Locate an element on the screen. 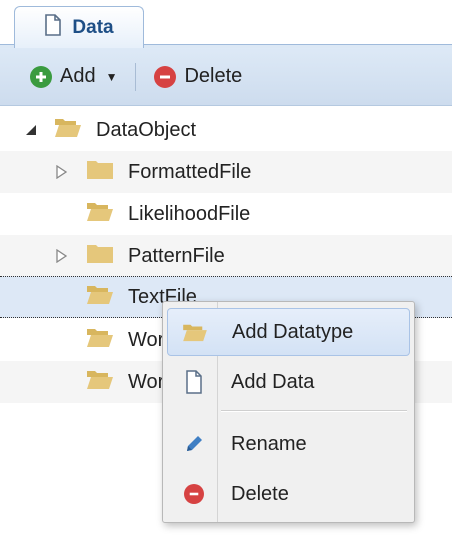  pencil-icon is located at coordinates (194, 444).